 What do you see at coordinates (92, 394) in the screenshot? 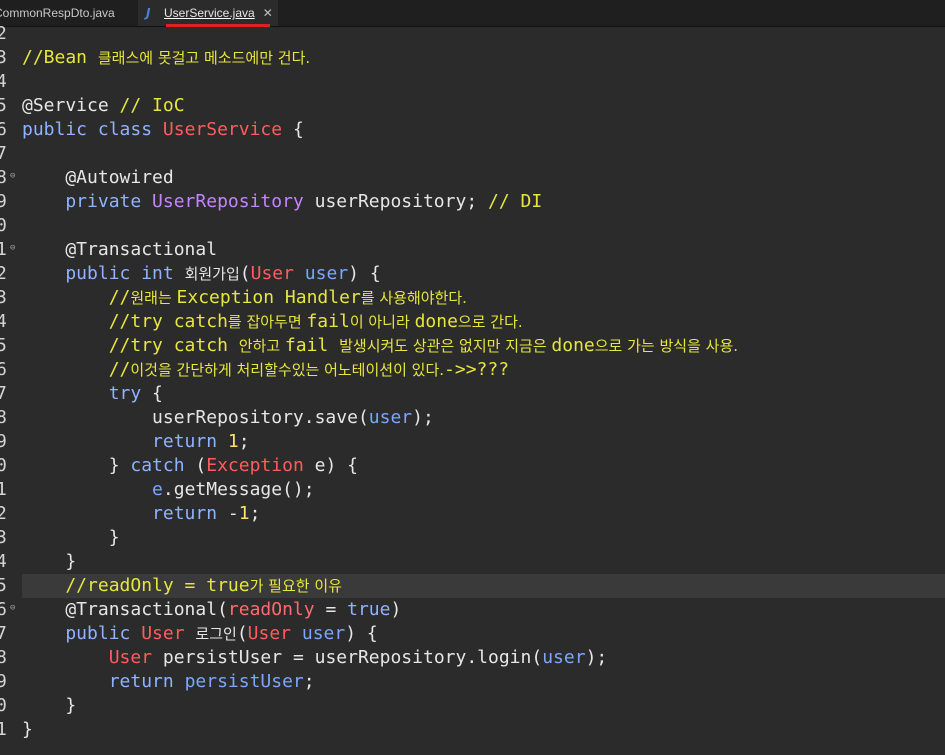
I see `code-text: try {` at bounding box center [92, 394].